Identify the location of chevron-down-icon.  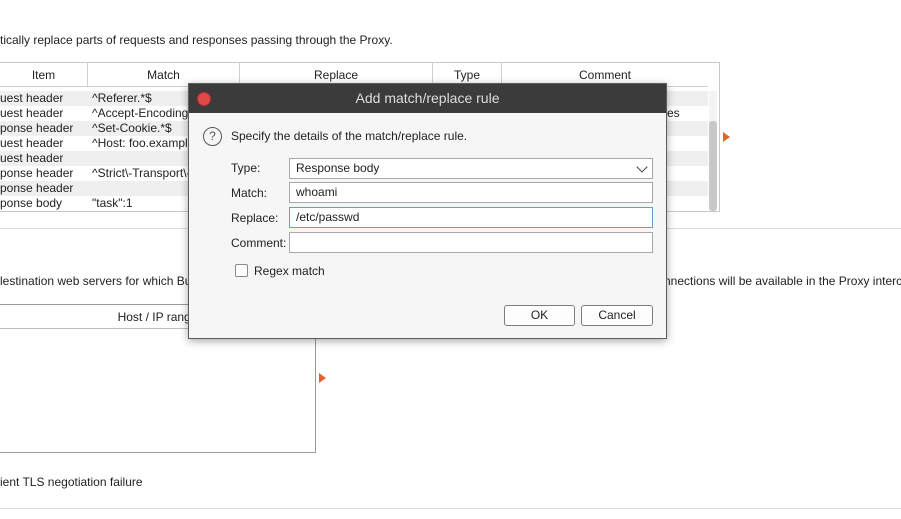
(642, 167).